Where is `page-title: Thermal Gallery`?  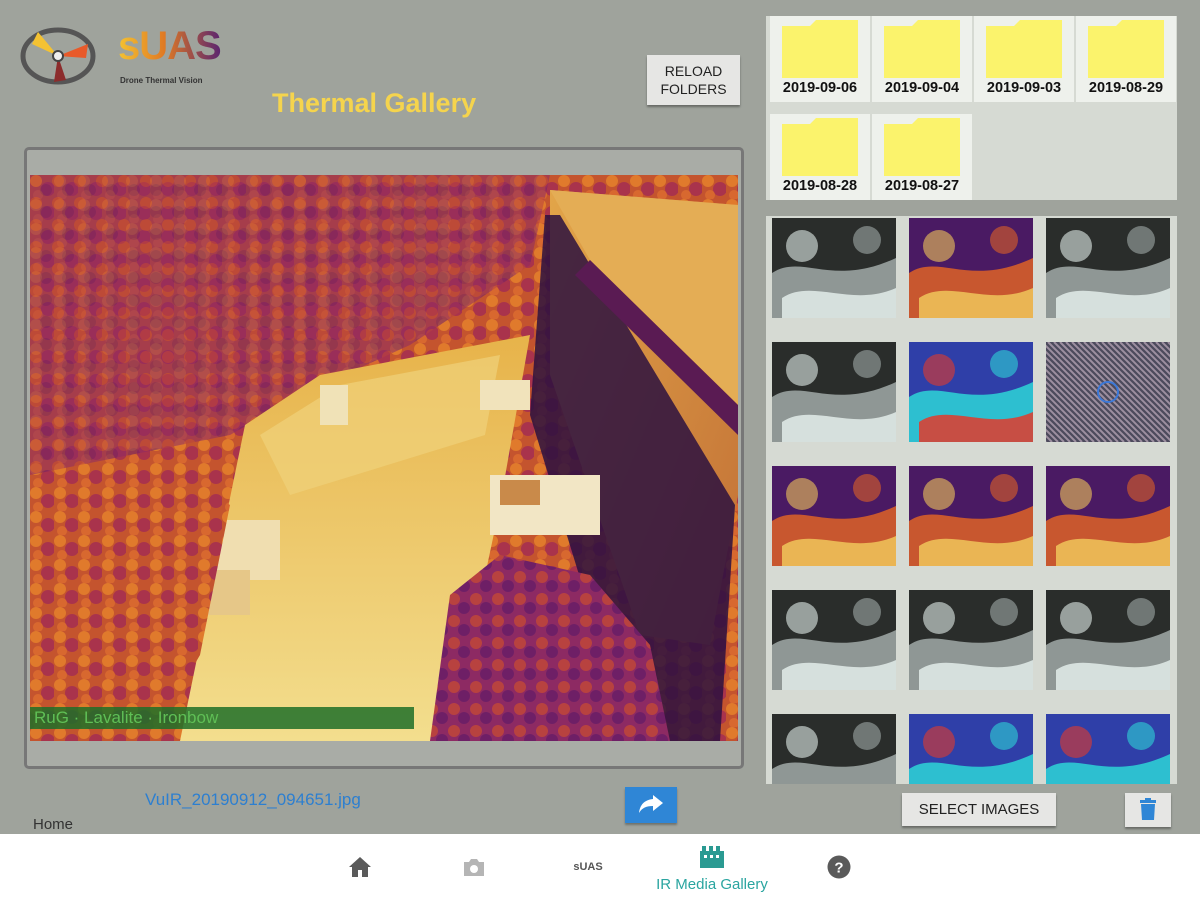 page-title: Thermal Gallery is located at coordinates (374, 103).